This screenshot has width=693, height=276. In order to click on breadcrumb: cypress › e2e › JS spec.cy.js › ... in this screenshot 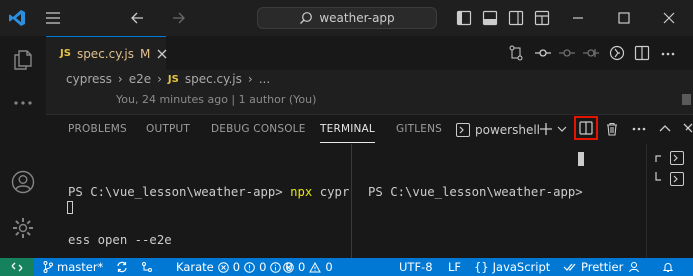, I will do `click(168, 79)`.